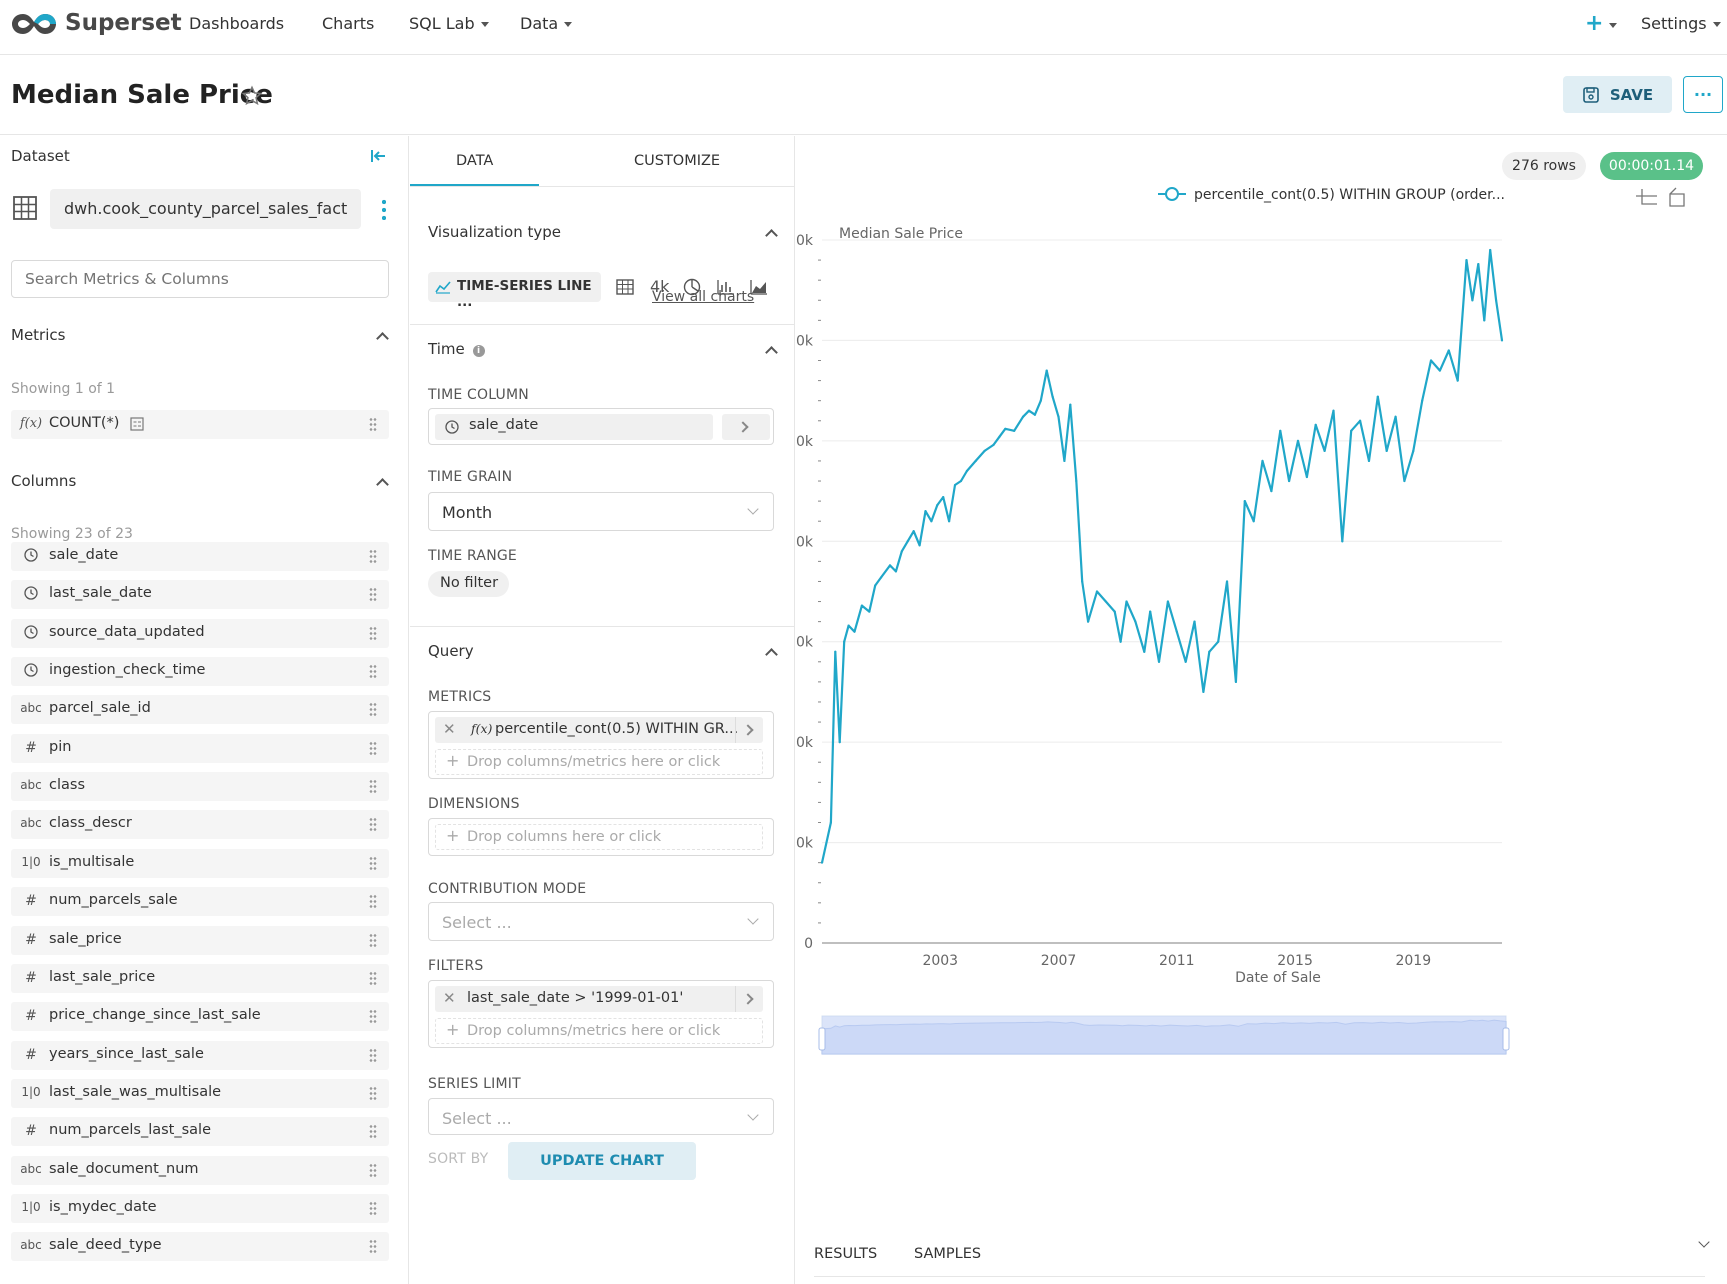 This screenshot has width=1727, height=1284. I want to click on column-row: abc class_descr, so click(200, 825).